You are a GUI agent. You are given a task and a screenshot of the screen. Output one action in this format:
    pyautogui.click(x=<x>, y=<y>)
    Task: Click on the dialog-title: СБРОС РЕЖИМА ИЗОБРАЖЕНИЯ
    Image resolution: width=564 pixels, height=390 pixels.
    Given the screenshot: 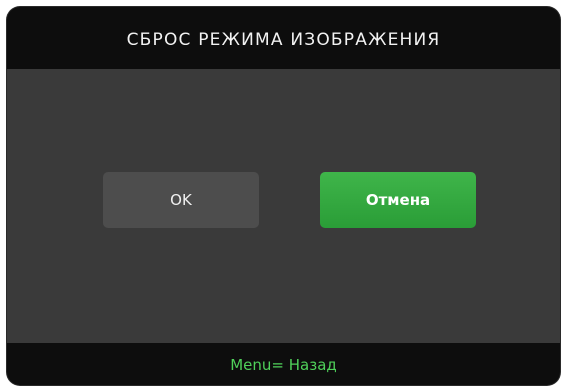 What is the action you would take?
    pyautogui.click(x=283, y=40)
    